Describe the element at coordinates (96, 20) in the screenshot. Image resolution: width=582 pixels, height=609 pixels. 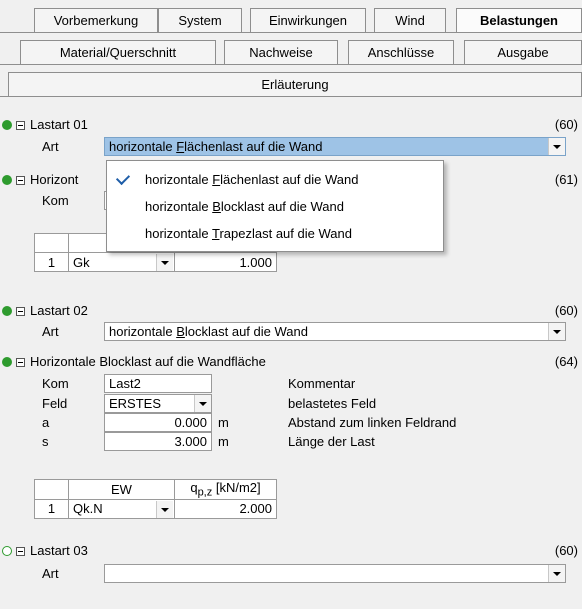
I see `tab-vorbemerkung: Vorbemerkung` at that location.